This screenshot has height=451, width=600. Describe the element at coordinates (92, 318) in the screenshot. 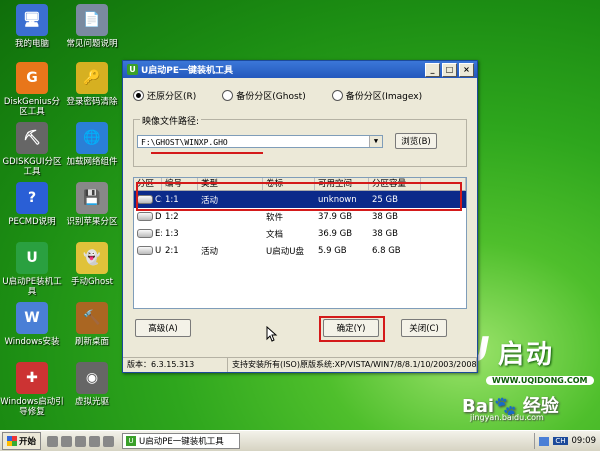

I see `desktop-icon-image: 🔨` at that location.